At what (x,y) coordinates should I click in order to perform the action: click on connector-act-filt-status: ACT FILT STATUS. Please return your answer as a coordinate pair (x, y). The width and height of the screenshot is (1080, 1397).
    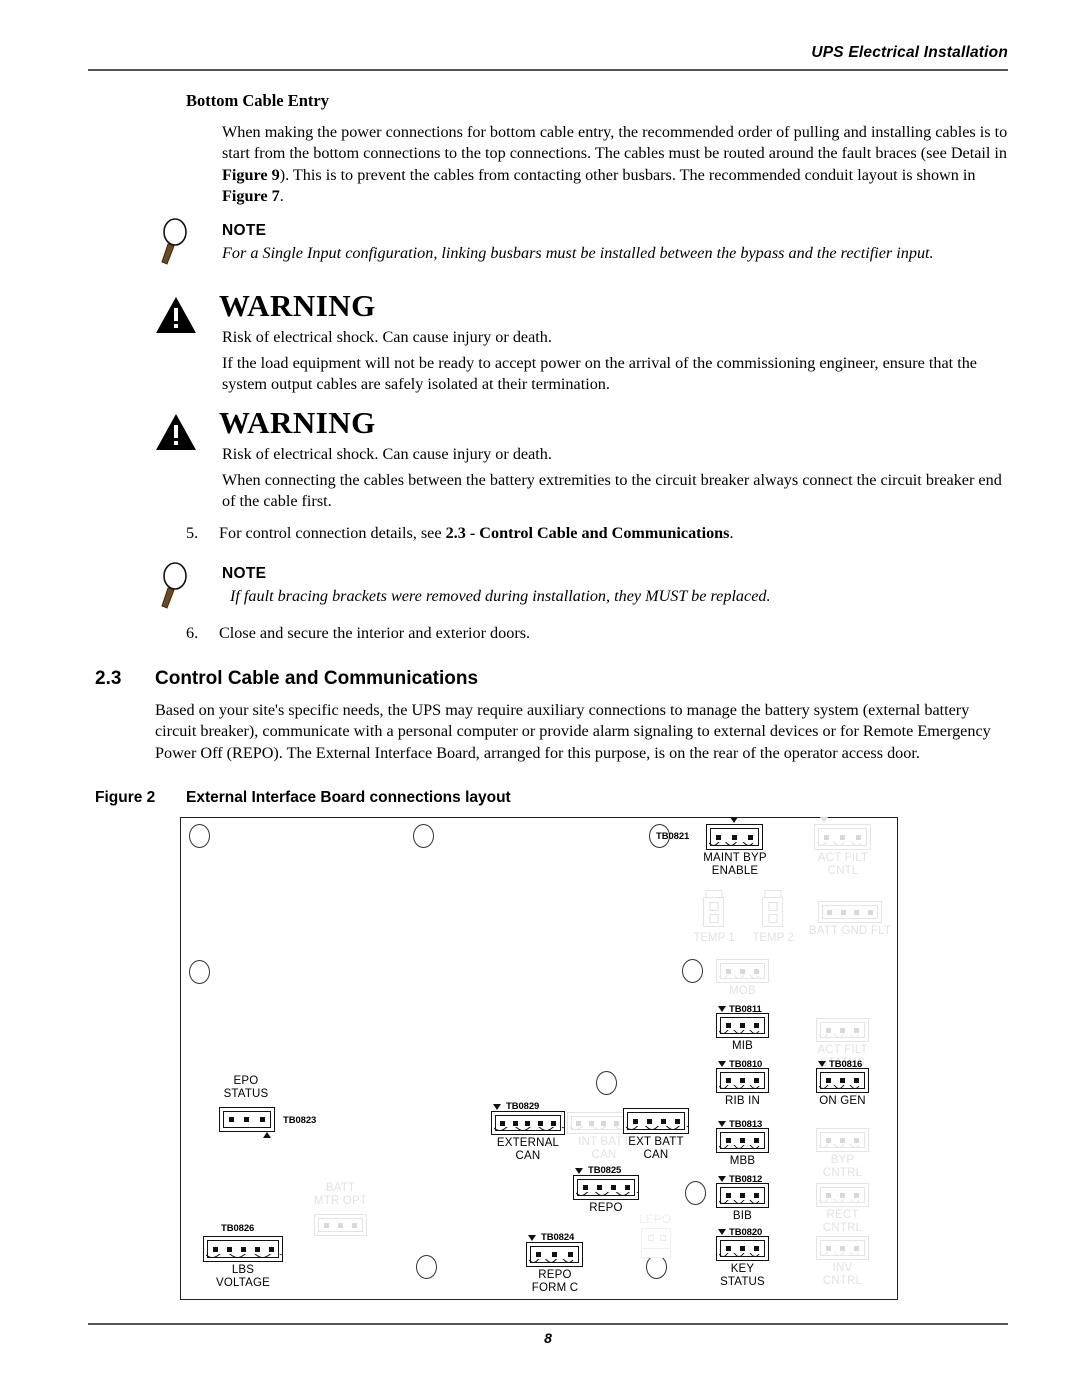
    Looking at the image, I should click on (842, 1043).